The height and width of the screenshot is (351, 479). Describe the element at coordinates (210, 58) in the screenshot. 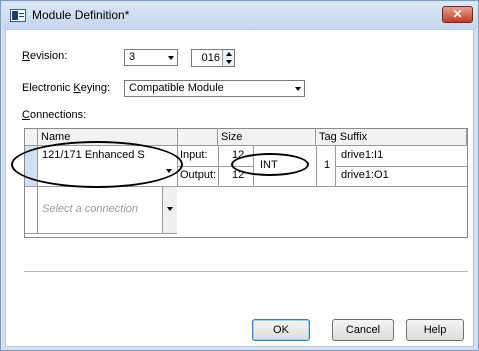

I see `revision-minor-value: 016` at that location.